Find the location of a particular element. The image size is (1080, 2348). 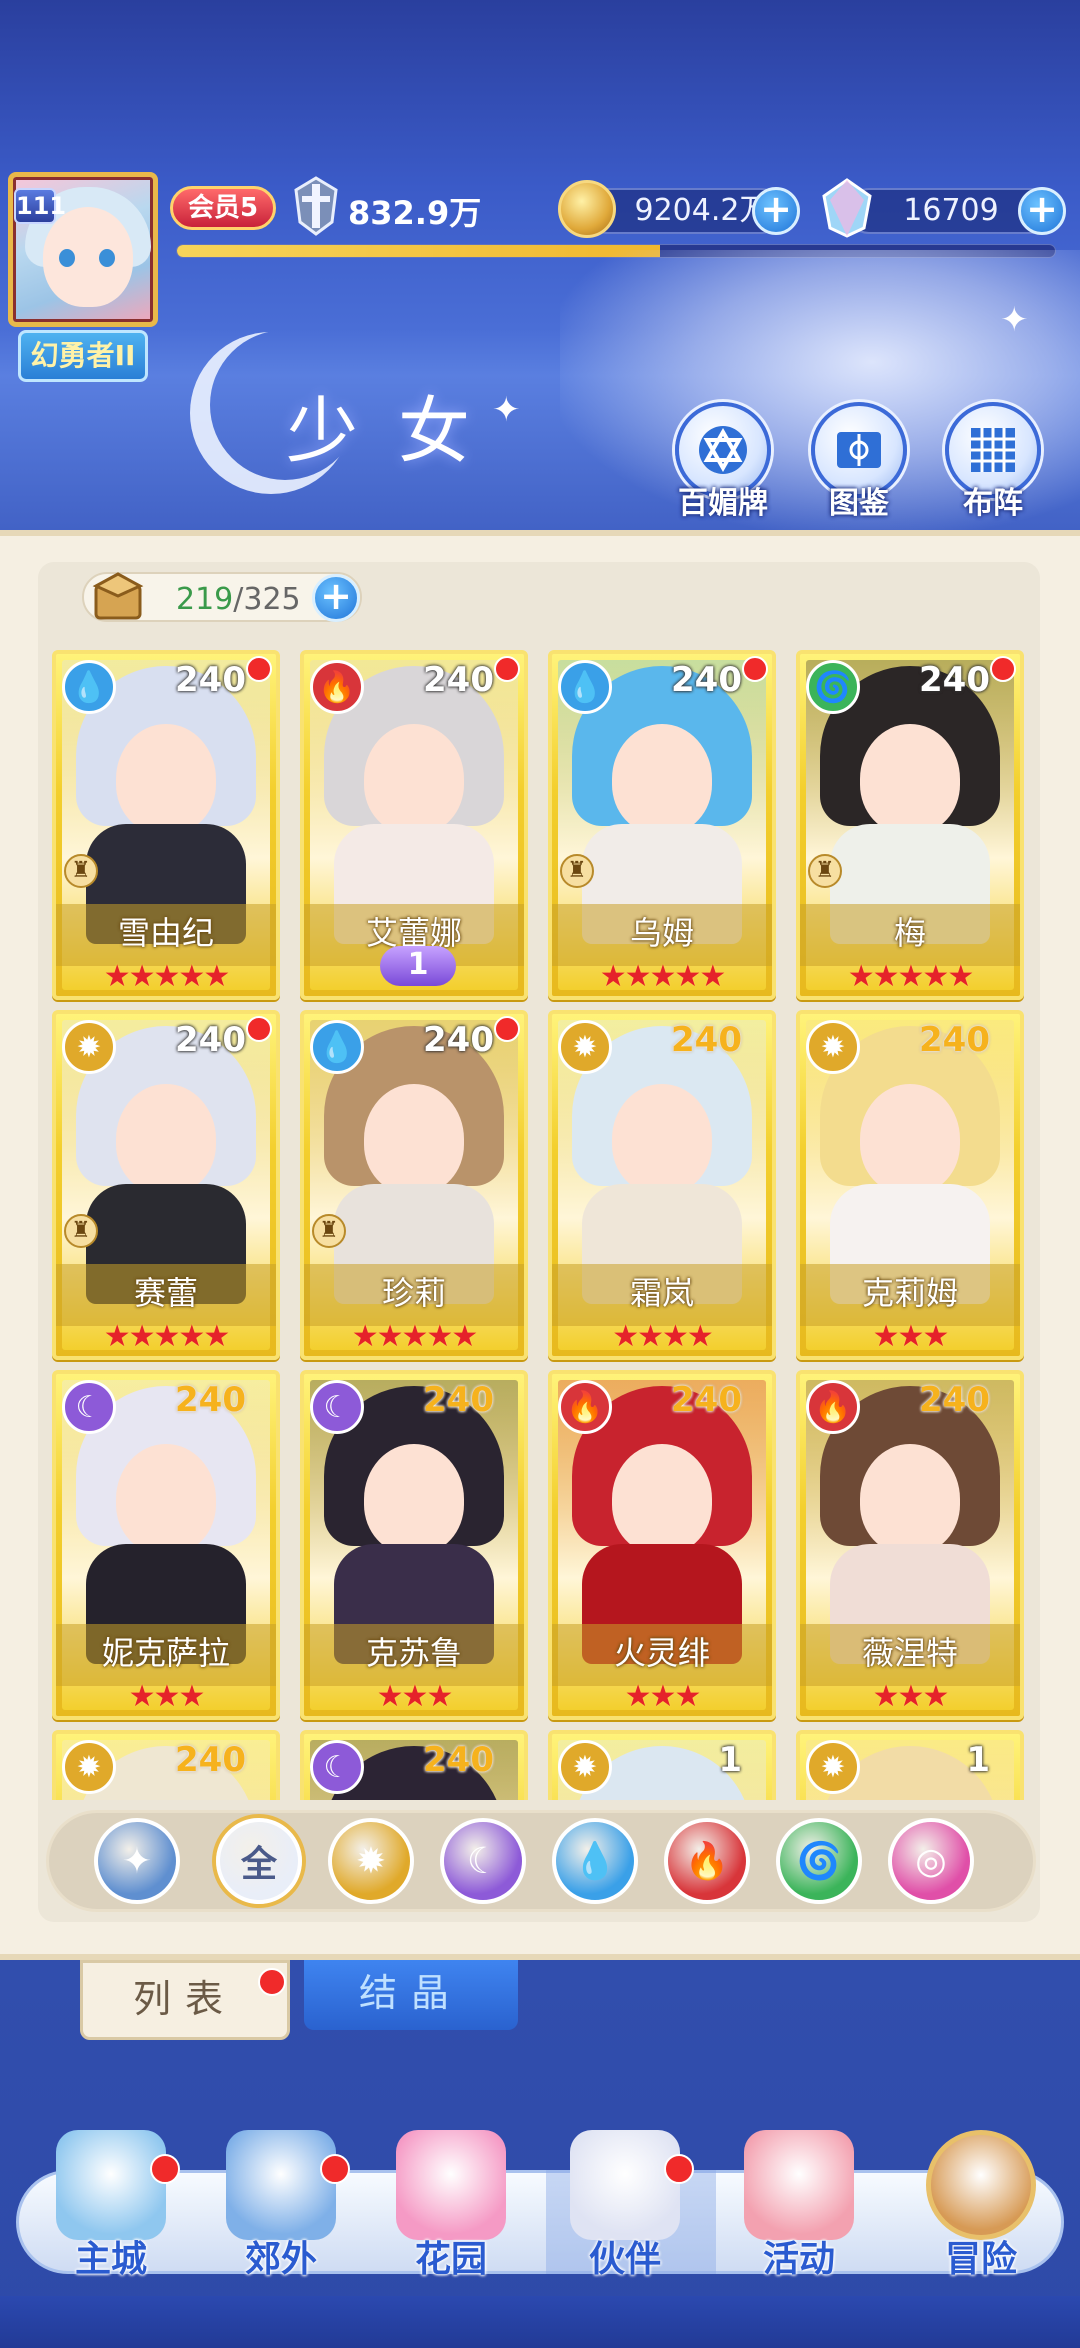

gold-coin-icon is located at coordinates (587, 209).